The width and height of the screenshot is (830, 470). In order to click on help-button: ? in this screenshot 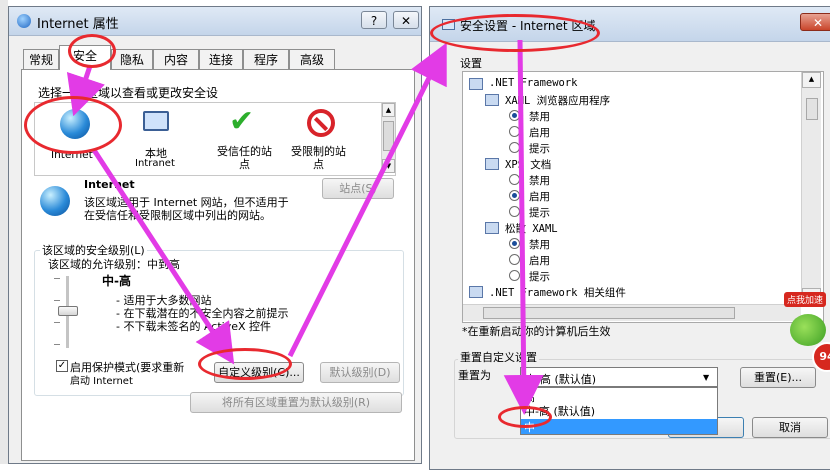, I will do `click(374, 20)`.